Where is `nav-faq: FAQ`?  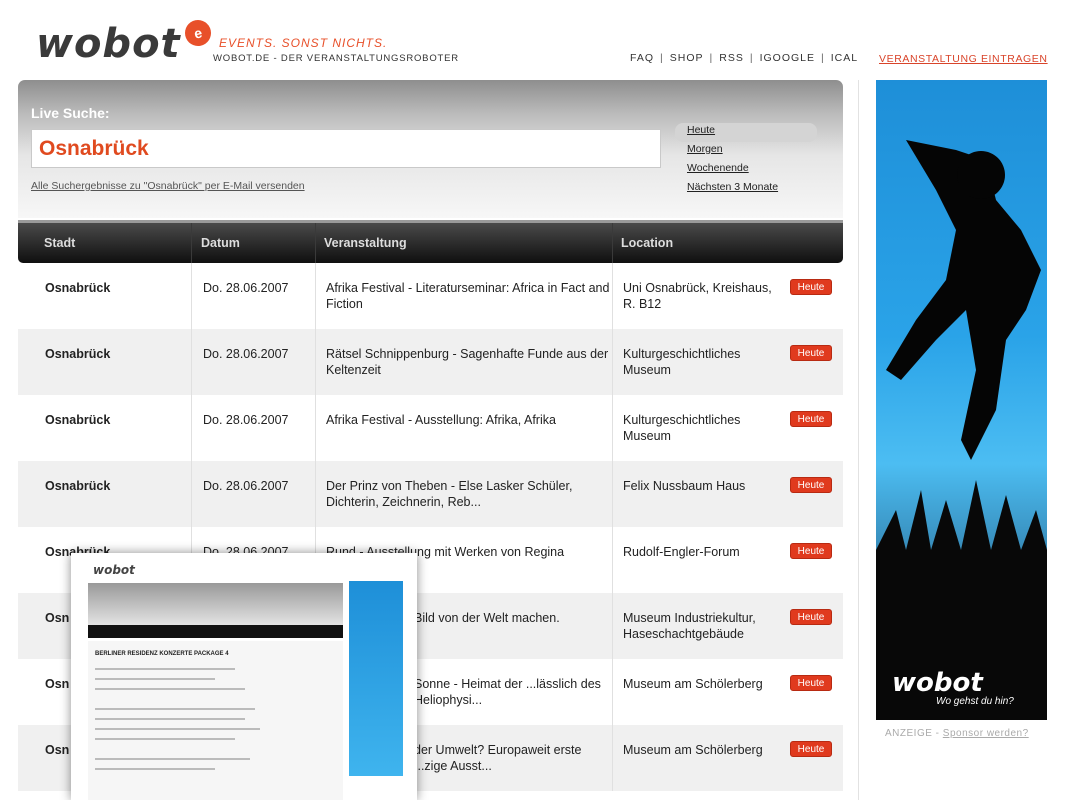 nav-faq: FAQ is located at coordinates (642, 58).